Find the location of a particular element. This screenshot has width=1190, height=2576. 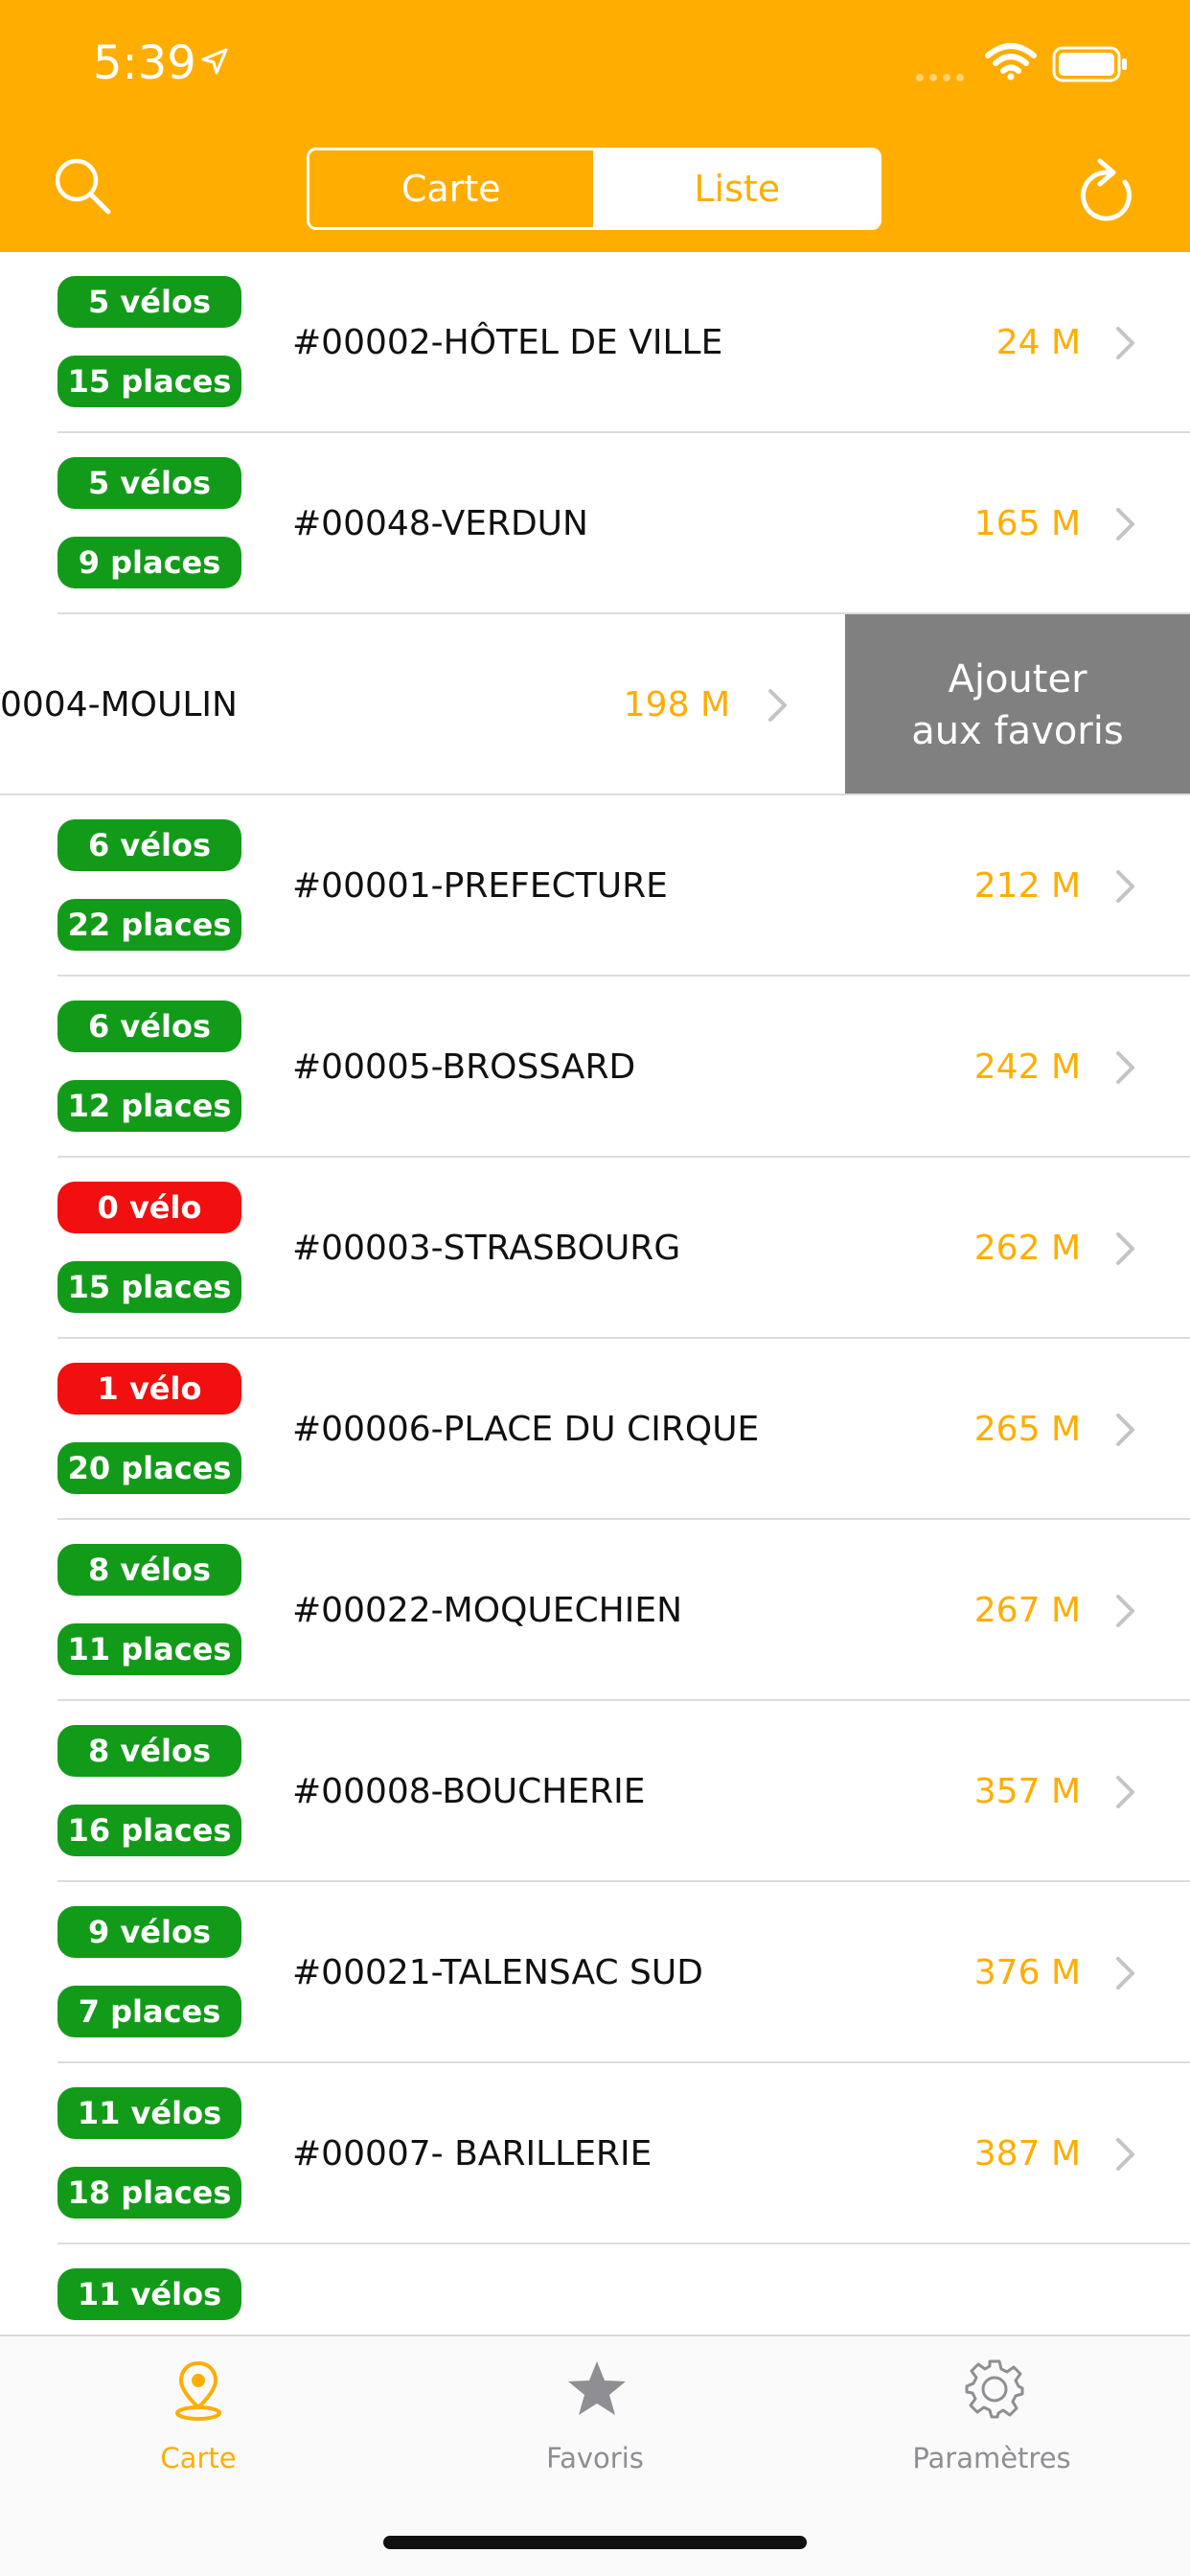

station-row: 8 vélos 16 places #00008-BOUCHERIE 357 M is located at coordinates (595, 1791).